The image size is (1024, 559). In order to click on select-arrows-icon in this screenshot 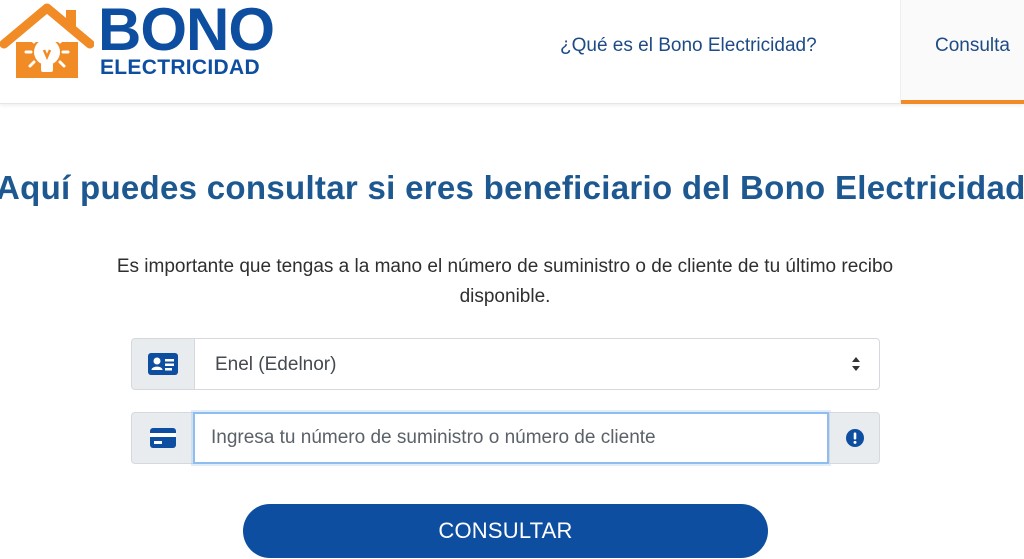, I will do `click(856, 364)`.